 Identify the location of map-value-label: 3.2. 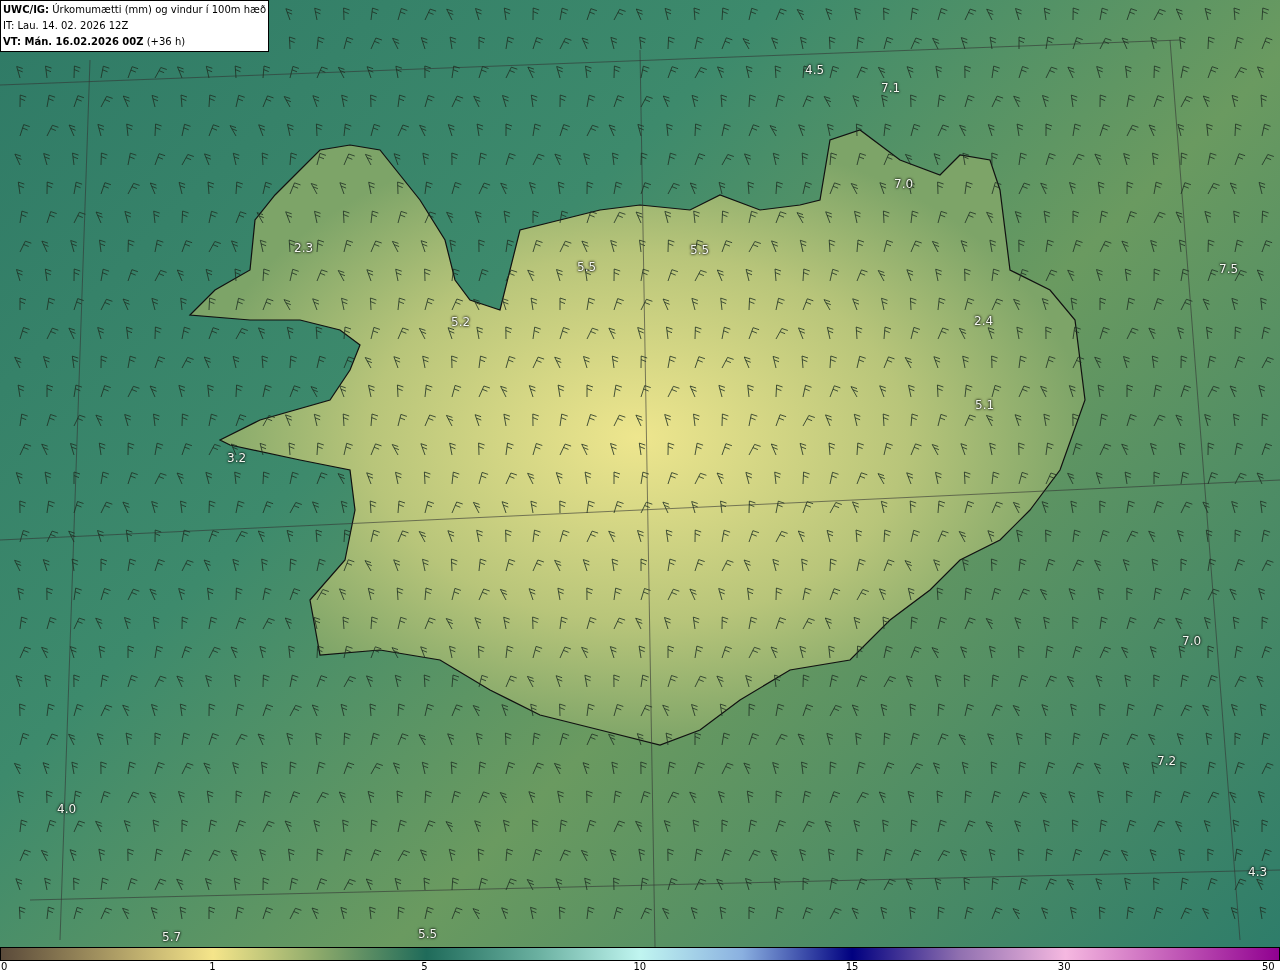
(237, 458).